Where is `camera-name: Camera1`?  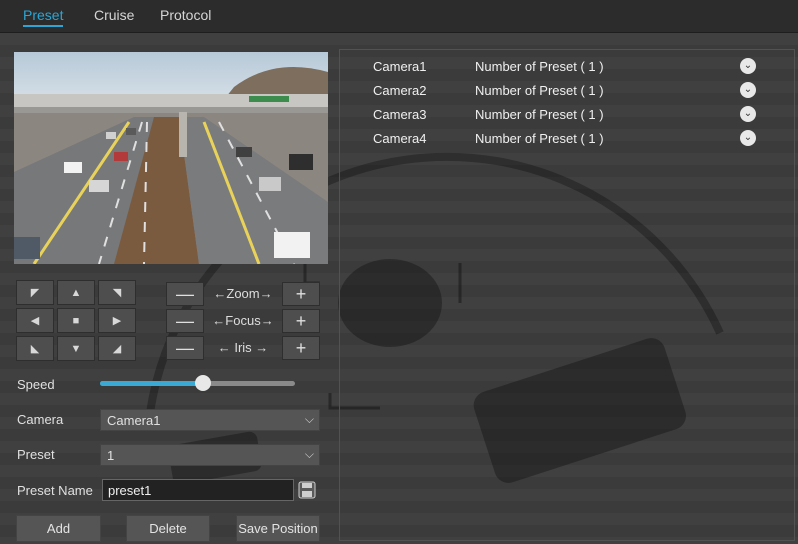 camera-name: Camera1 is located at coordinates (400, 66).